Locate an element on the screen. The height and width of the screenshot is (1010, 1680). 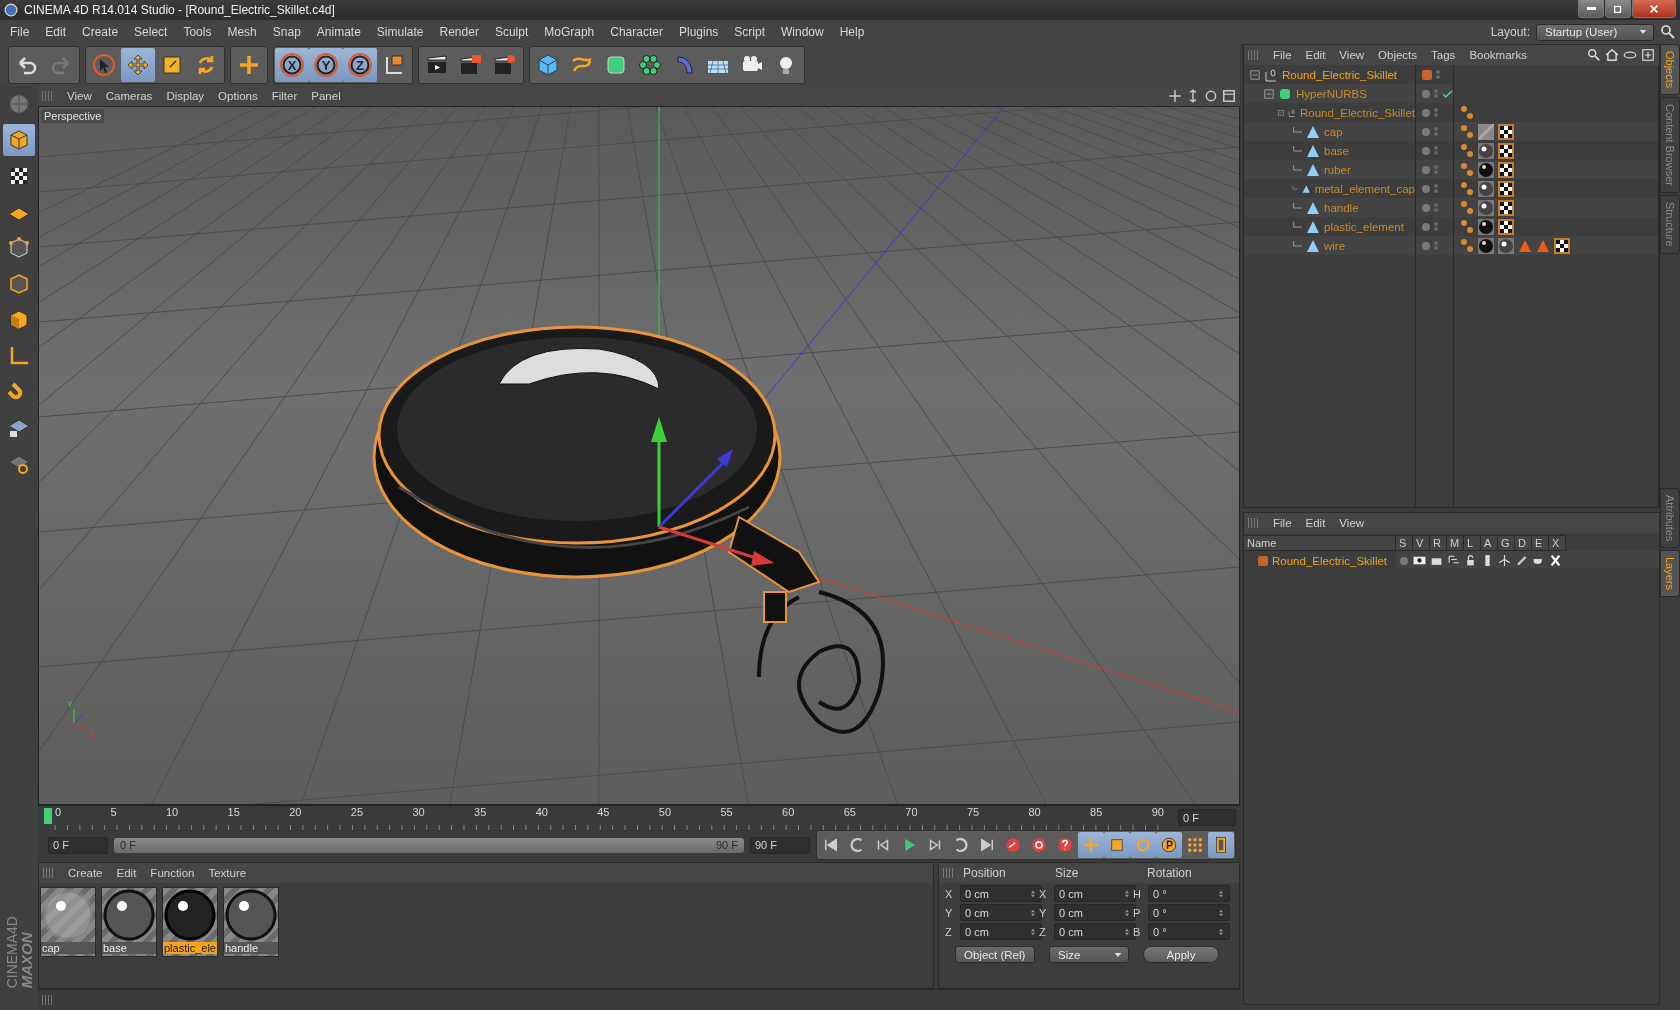
tree-row: ruber is located at coordinates (1329, 169).